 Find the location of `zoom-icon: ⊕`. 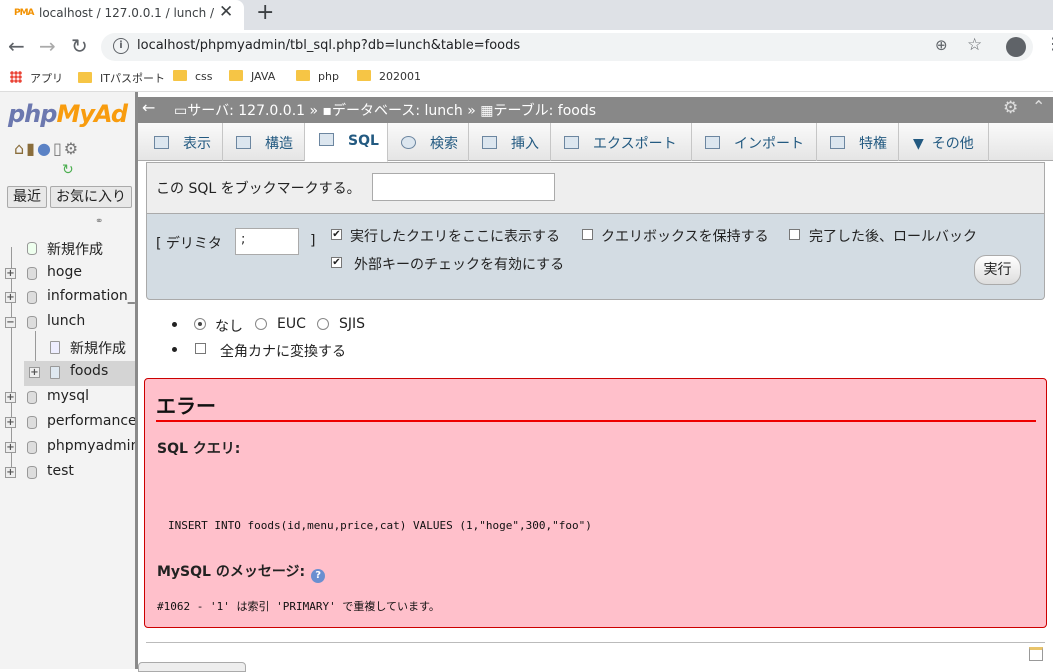

zoom-icon: ⊕ is located at coordinates (941, 45).